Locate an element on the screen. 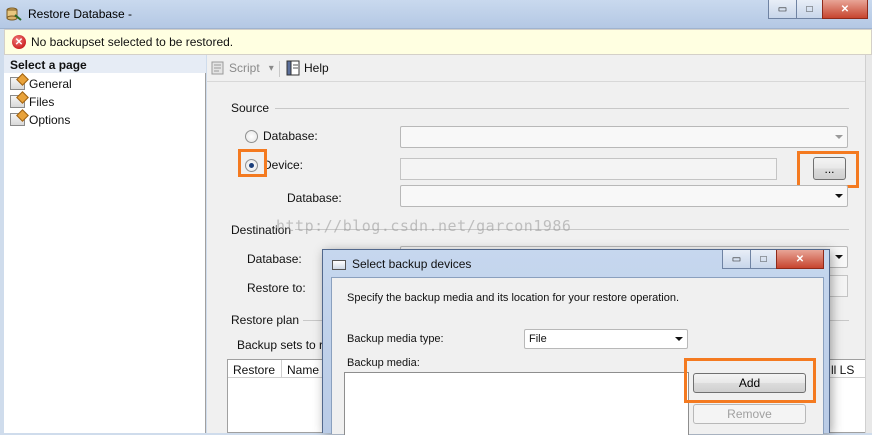 The image size is (872, 435). column-header-restore: Restore is located at coordinates (255, 369).